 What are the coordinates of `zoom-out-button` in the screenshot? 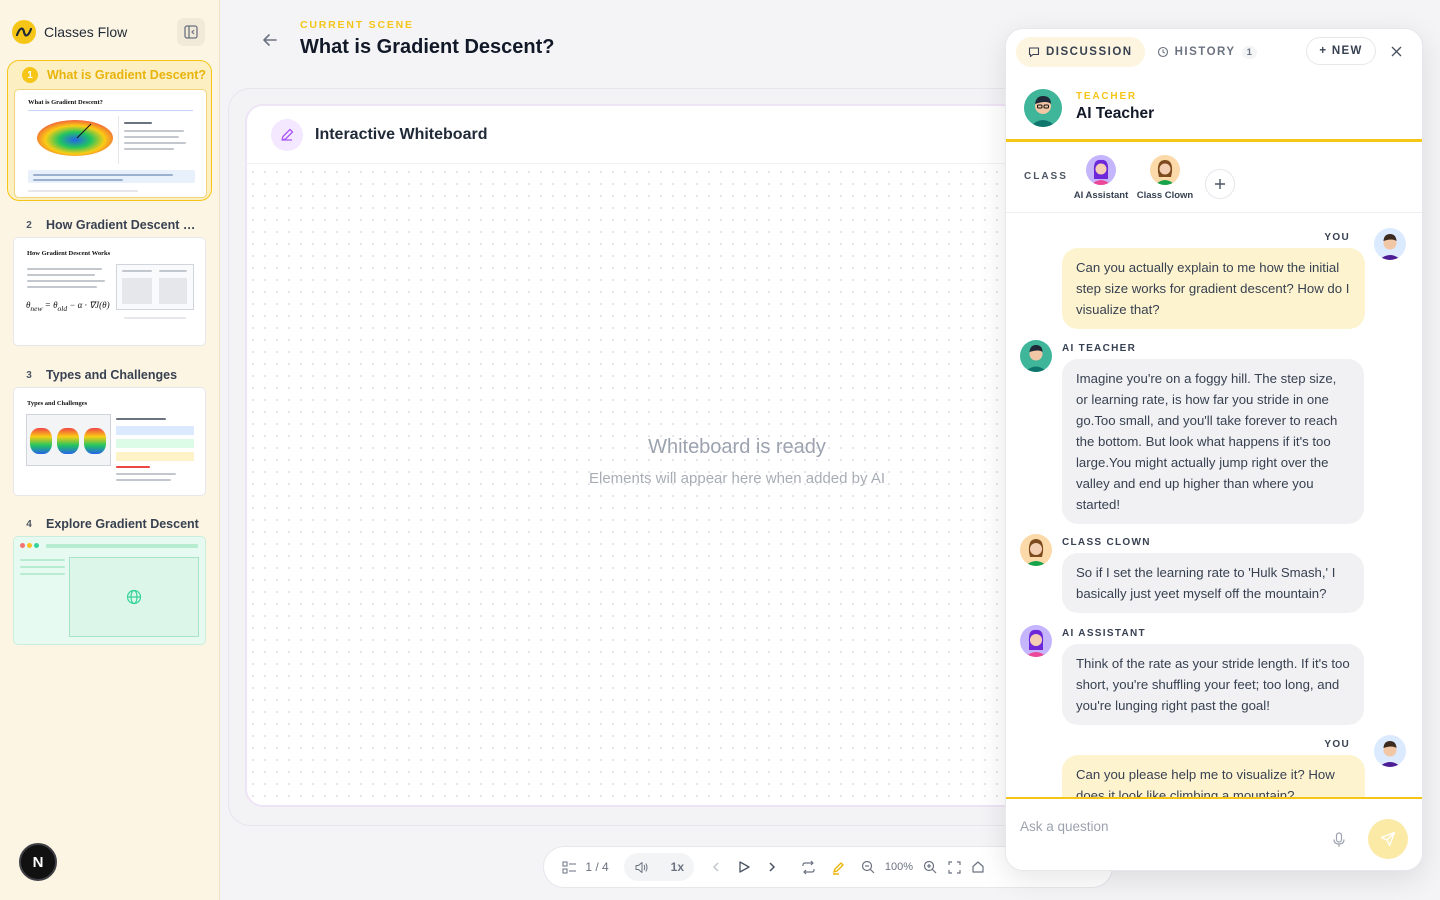 It's located at (868, 867).